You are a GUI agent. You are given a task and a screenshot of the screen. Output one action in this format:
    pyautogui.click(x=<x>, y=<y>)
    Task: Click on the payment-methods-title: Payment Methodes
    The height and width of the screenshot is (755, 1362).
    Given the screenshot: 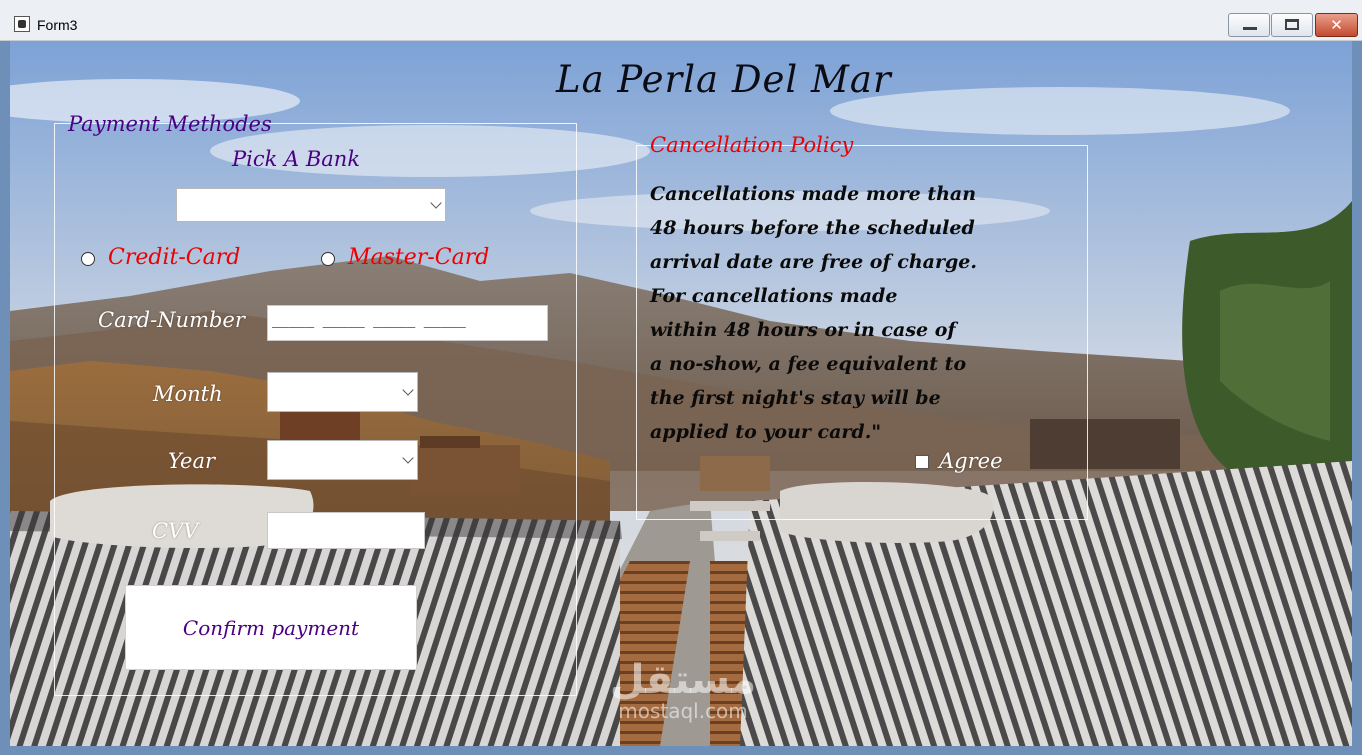 What is the action you would take?
    pyautogui.click(x=170, y=124)
    